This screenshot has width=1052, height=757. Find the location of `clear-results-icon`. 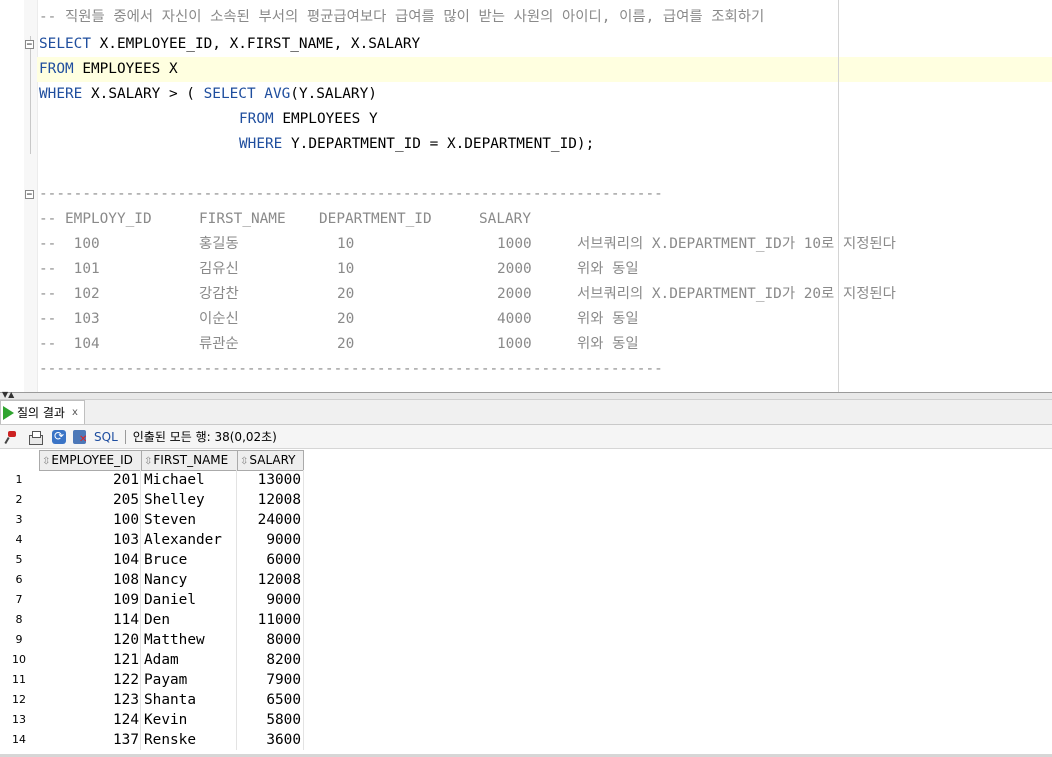

clear-results-icon is located at coordinates (80, 437).